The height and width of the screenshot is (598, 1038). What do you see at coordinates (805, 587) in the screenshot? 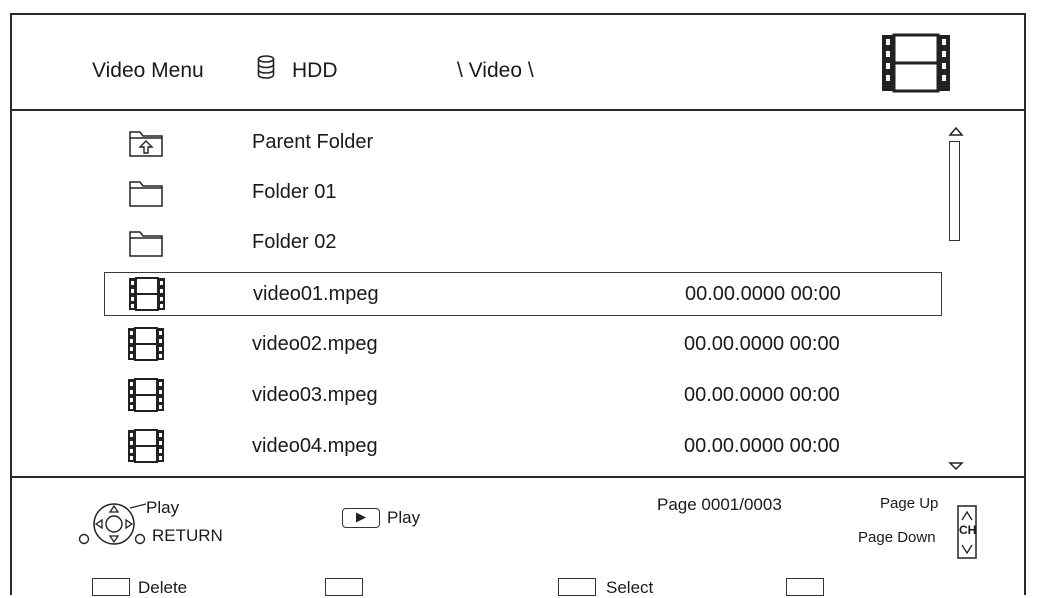
I see `blue-color-button` at bounding box center [805, 587].